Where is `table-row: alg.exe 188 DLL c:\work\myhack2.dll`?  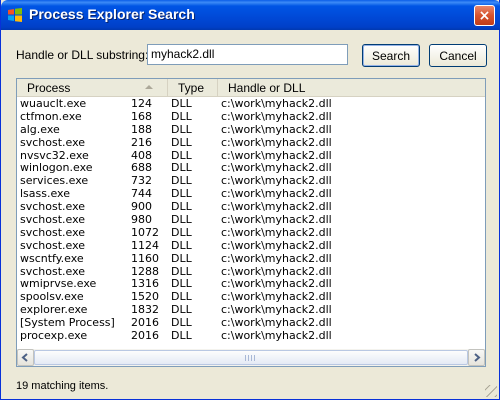
table-row: alg.exe 188 DLL c:\work\myhack2.dll is located at coordinates (251, 129).